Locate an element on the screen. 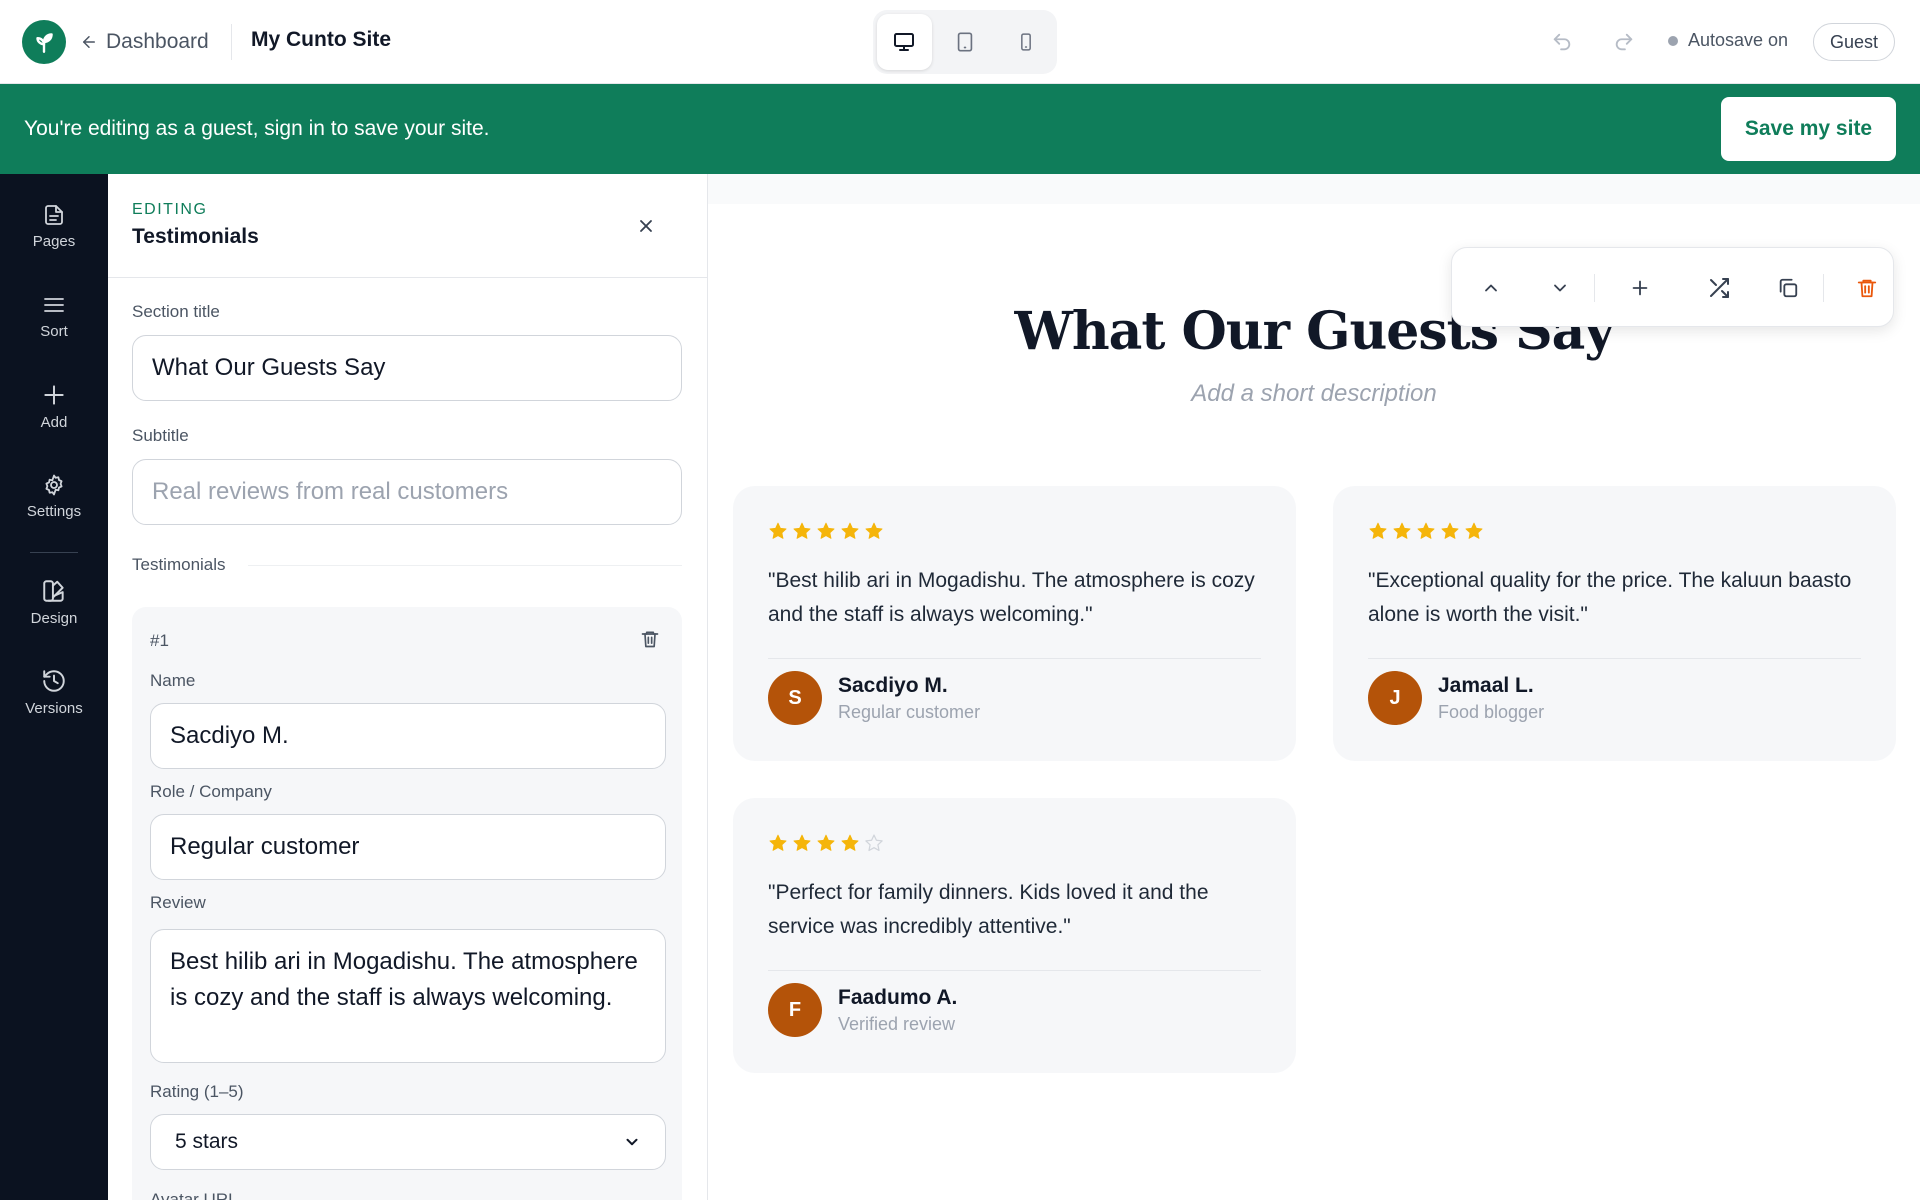  close-panel-button is located at coordinates (646, 226).